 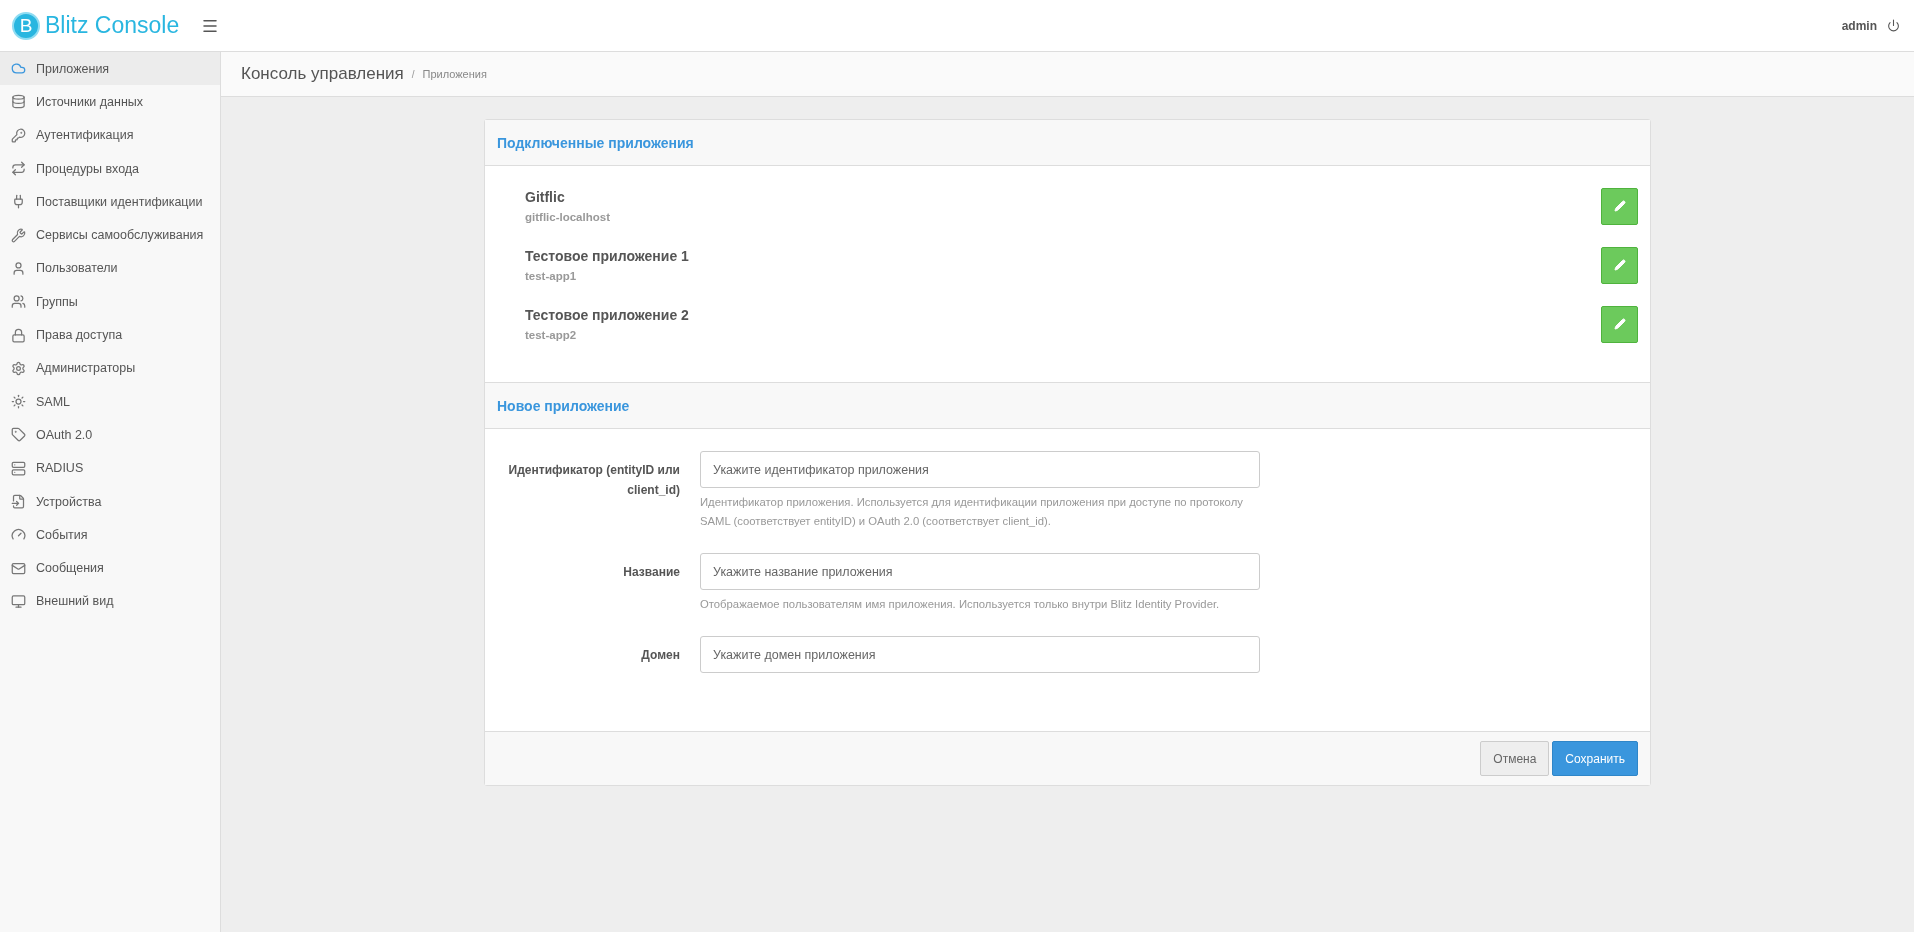 I want to click on field-label: Название, so click(x=651, y=572).